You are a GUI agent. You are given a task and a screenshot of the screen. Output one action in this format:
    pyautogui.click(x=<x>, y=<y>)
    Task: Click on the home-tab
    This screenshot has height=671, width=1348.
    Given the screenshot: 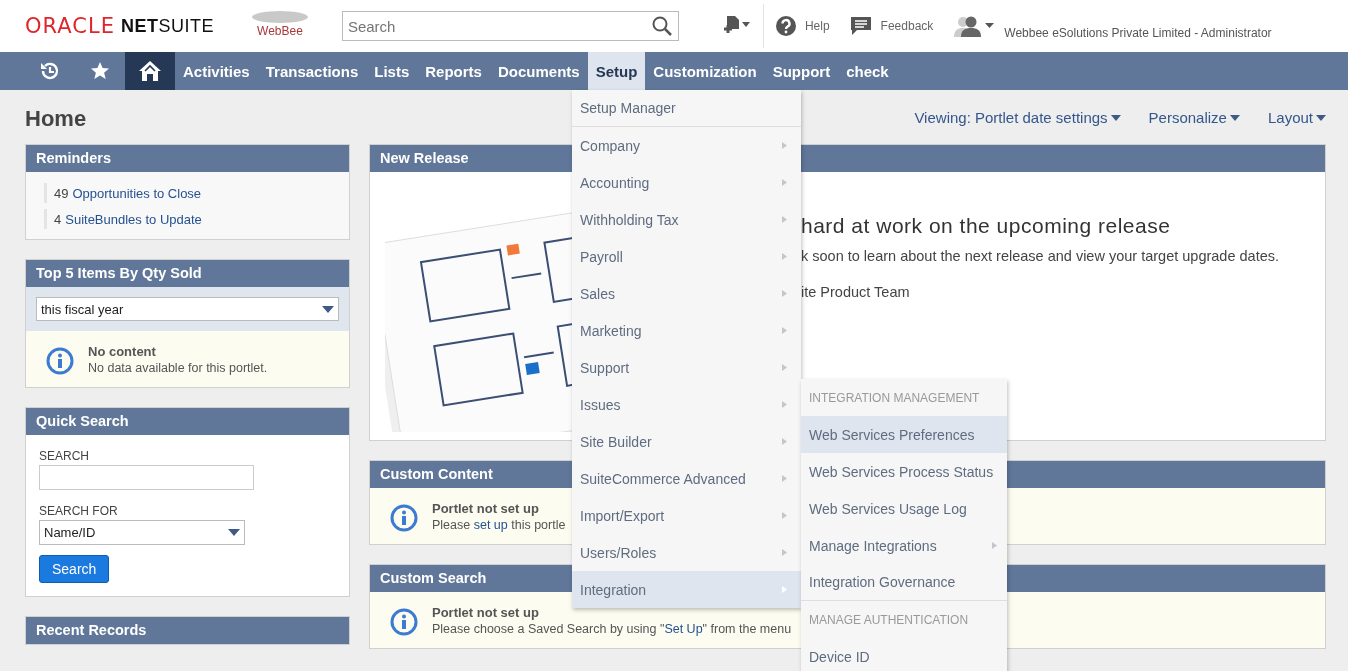 What is the action you would take?
    pyautogui.click(x=150, y=71)
    